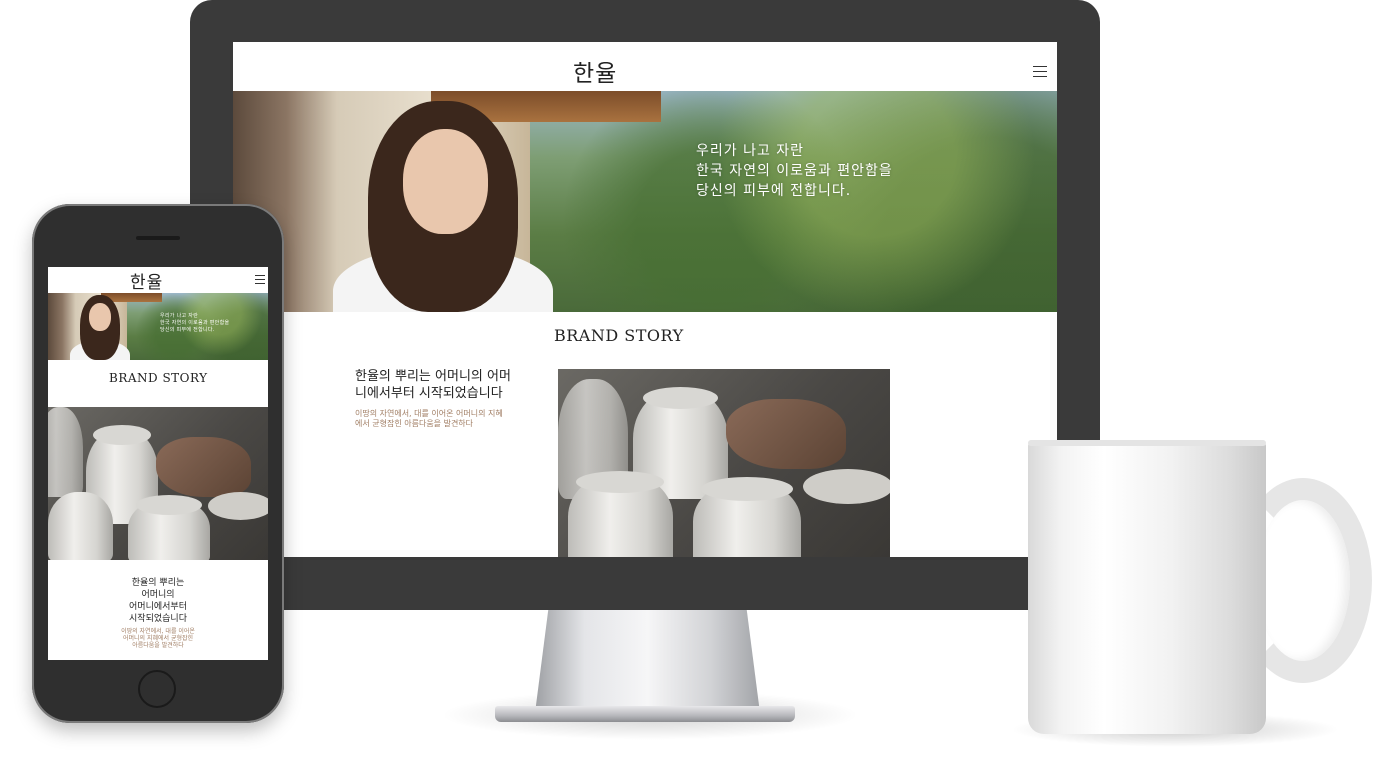 The image size is (1396, 761). I want to click on story-heading-line: 시작되었습니다, so click(158, 619).